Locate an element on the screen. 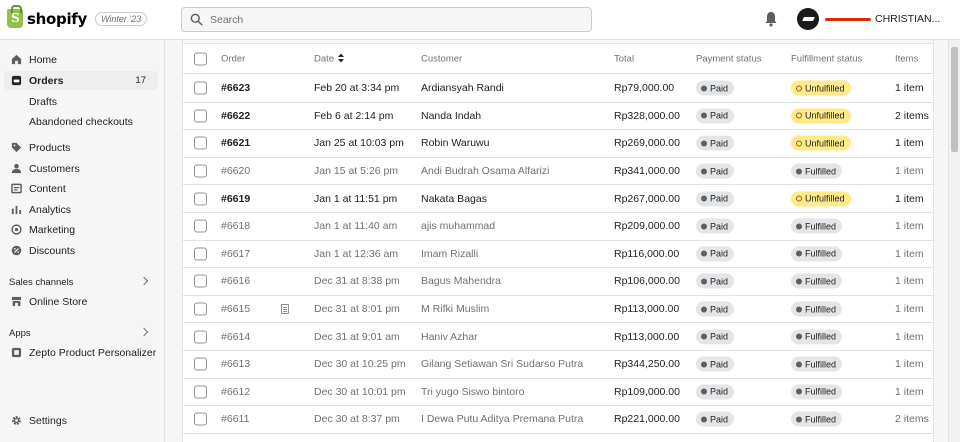  column-header-order: Order is located at coordinates (233, 58).